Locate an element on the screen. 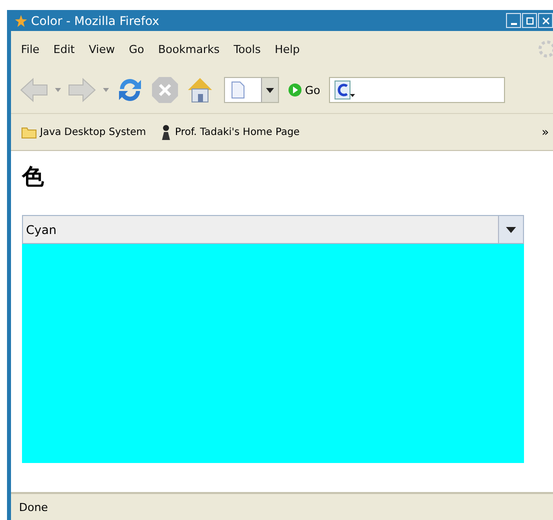 The width and height of the screenshot is (553, 520). close-button is located at coordinates (545, 20).